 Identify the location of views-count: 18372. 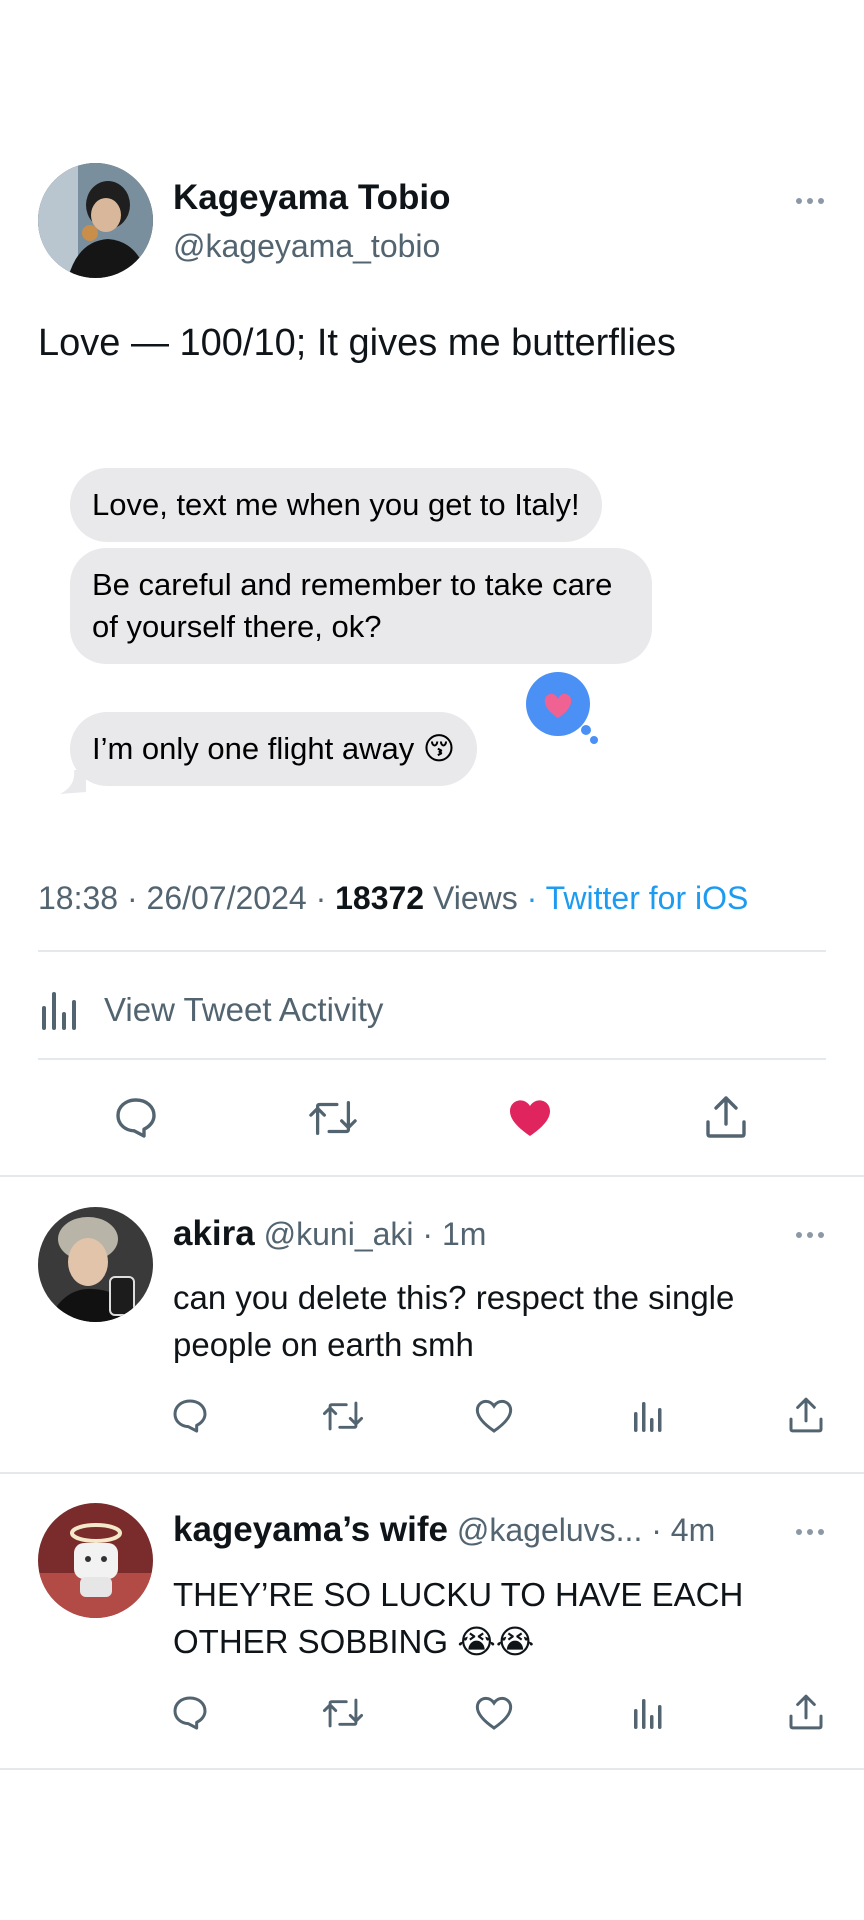
(380, 898).